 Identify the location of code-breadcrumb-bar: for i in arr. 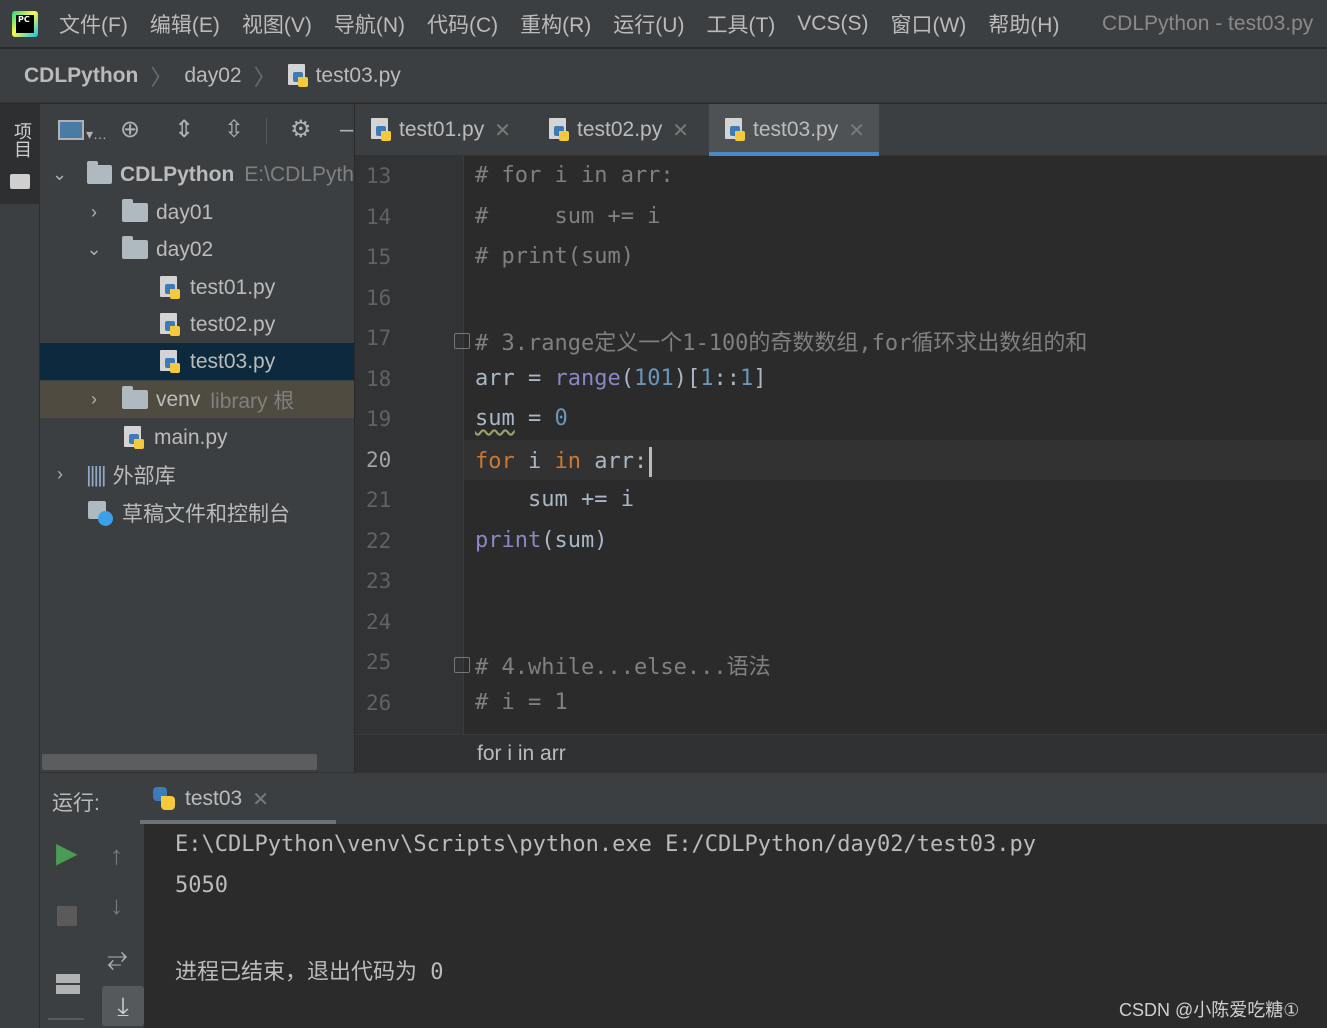
(841, 753).